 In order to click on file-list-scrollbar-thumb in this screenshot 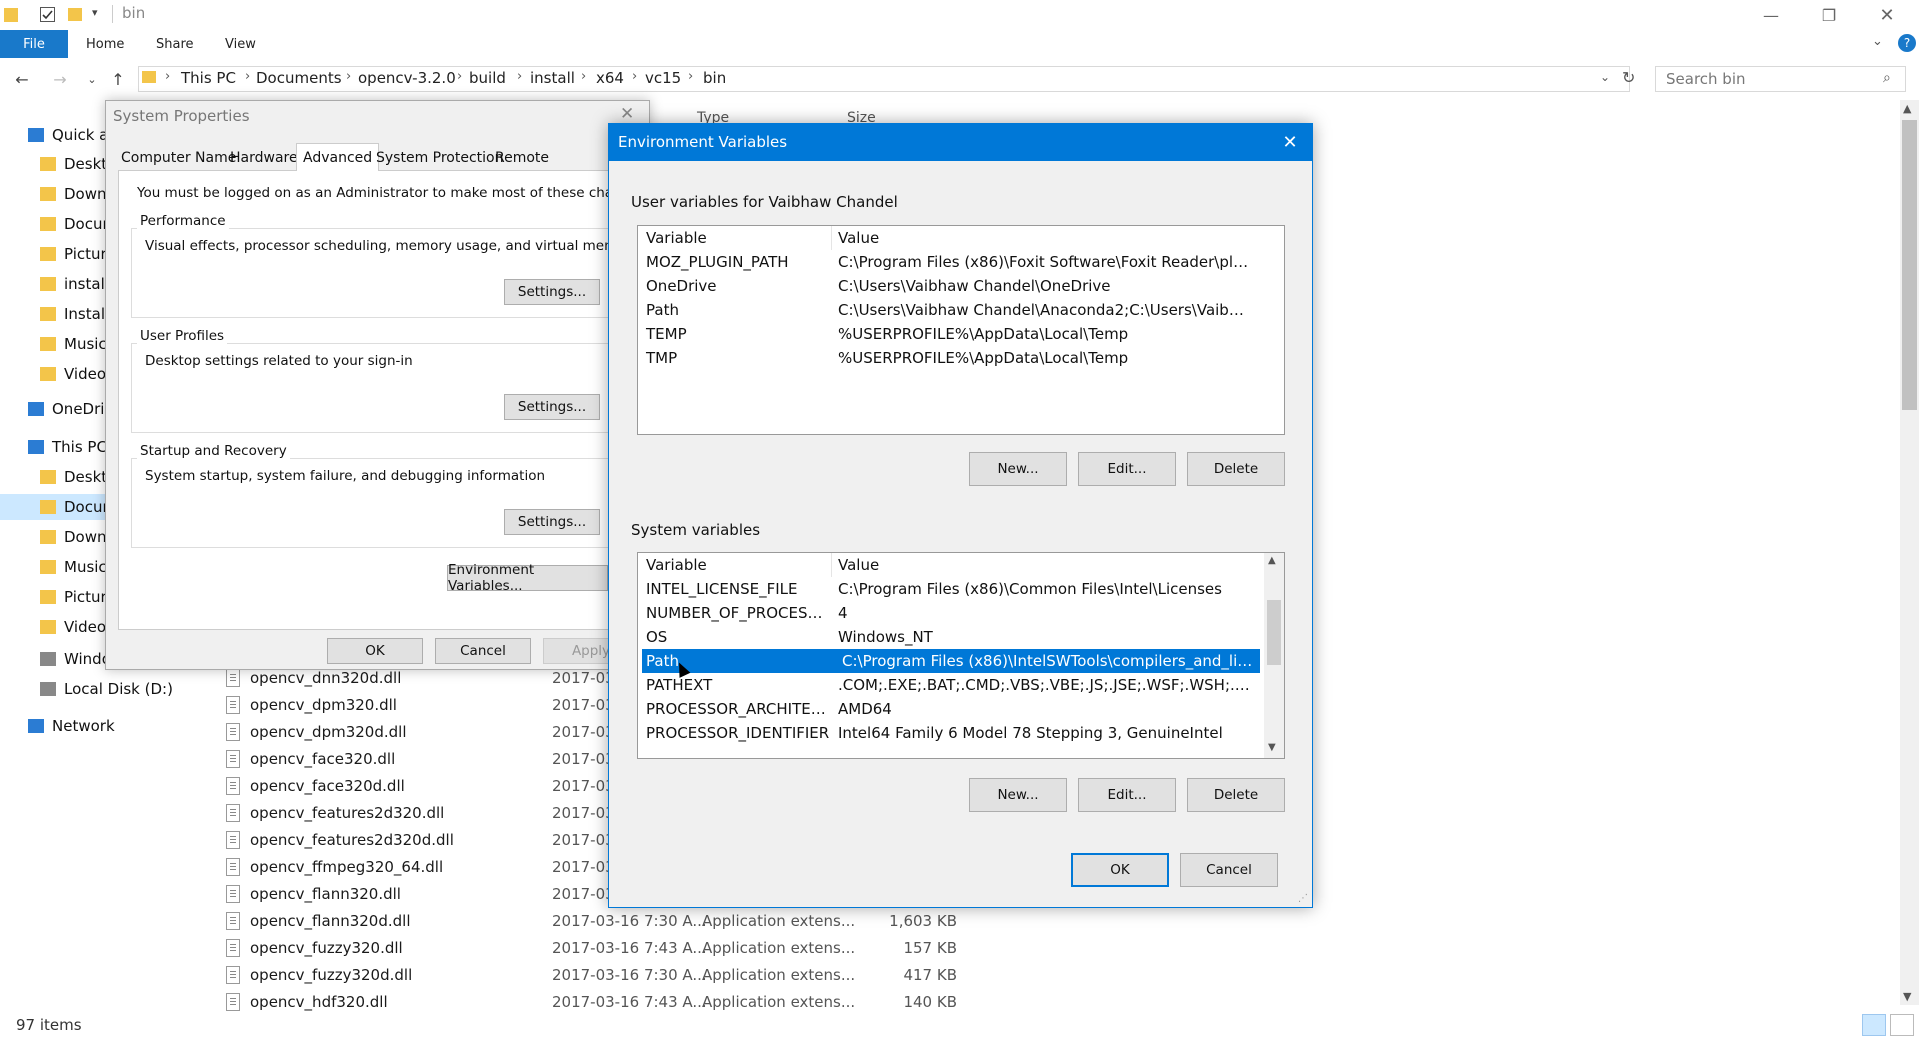, I will do `click(1909, 265)`.